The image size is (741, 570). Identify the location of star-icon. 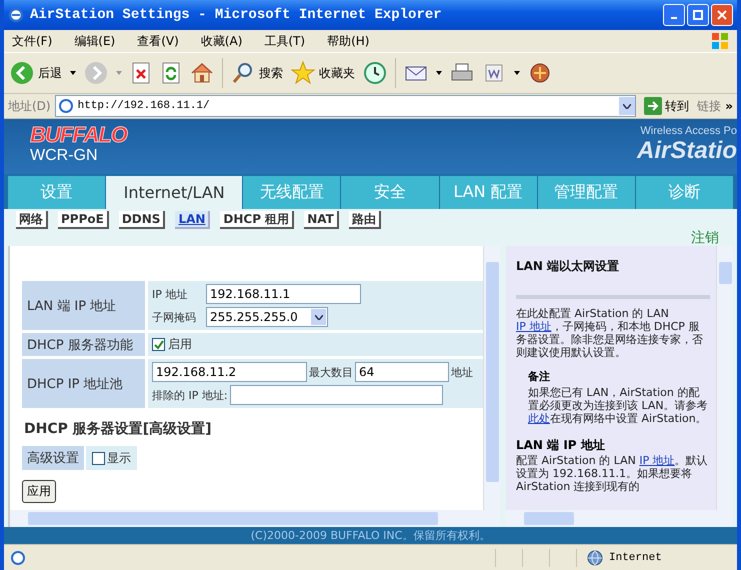
(303, 73).